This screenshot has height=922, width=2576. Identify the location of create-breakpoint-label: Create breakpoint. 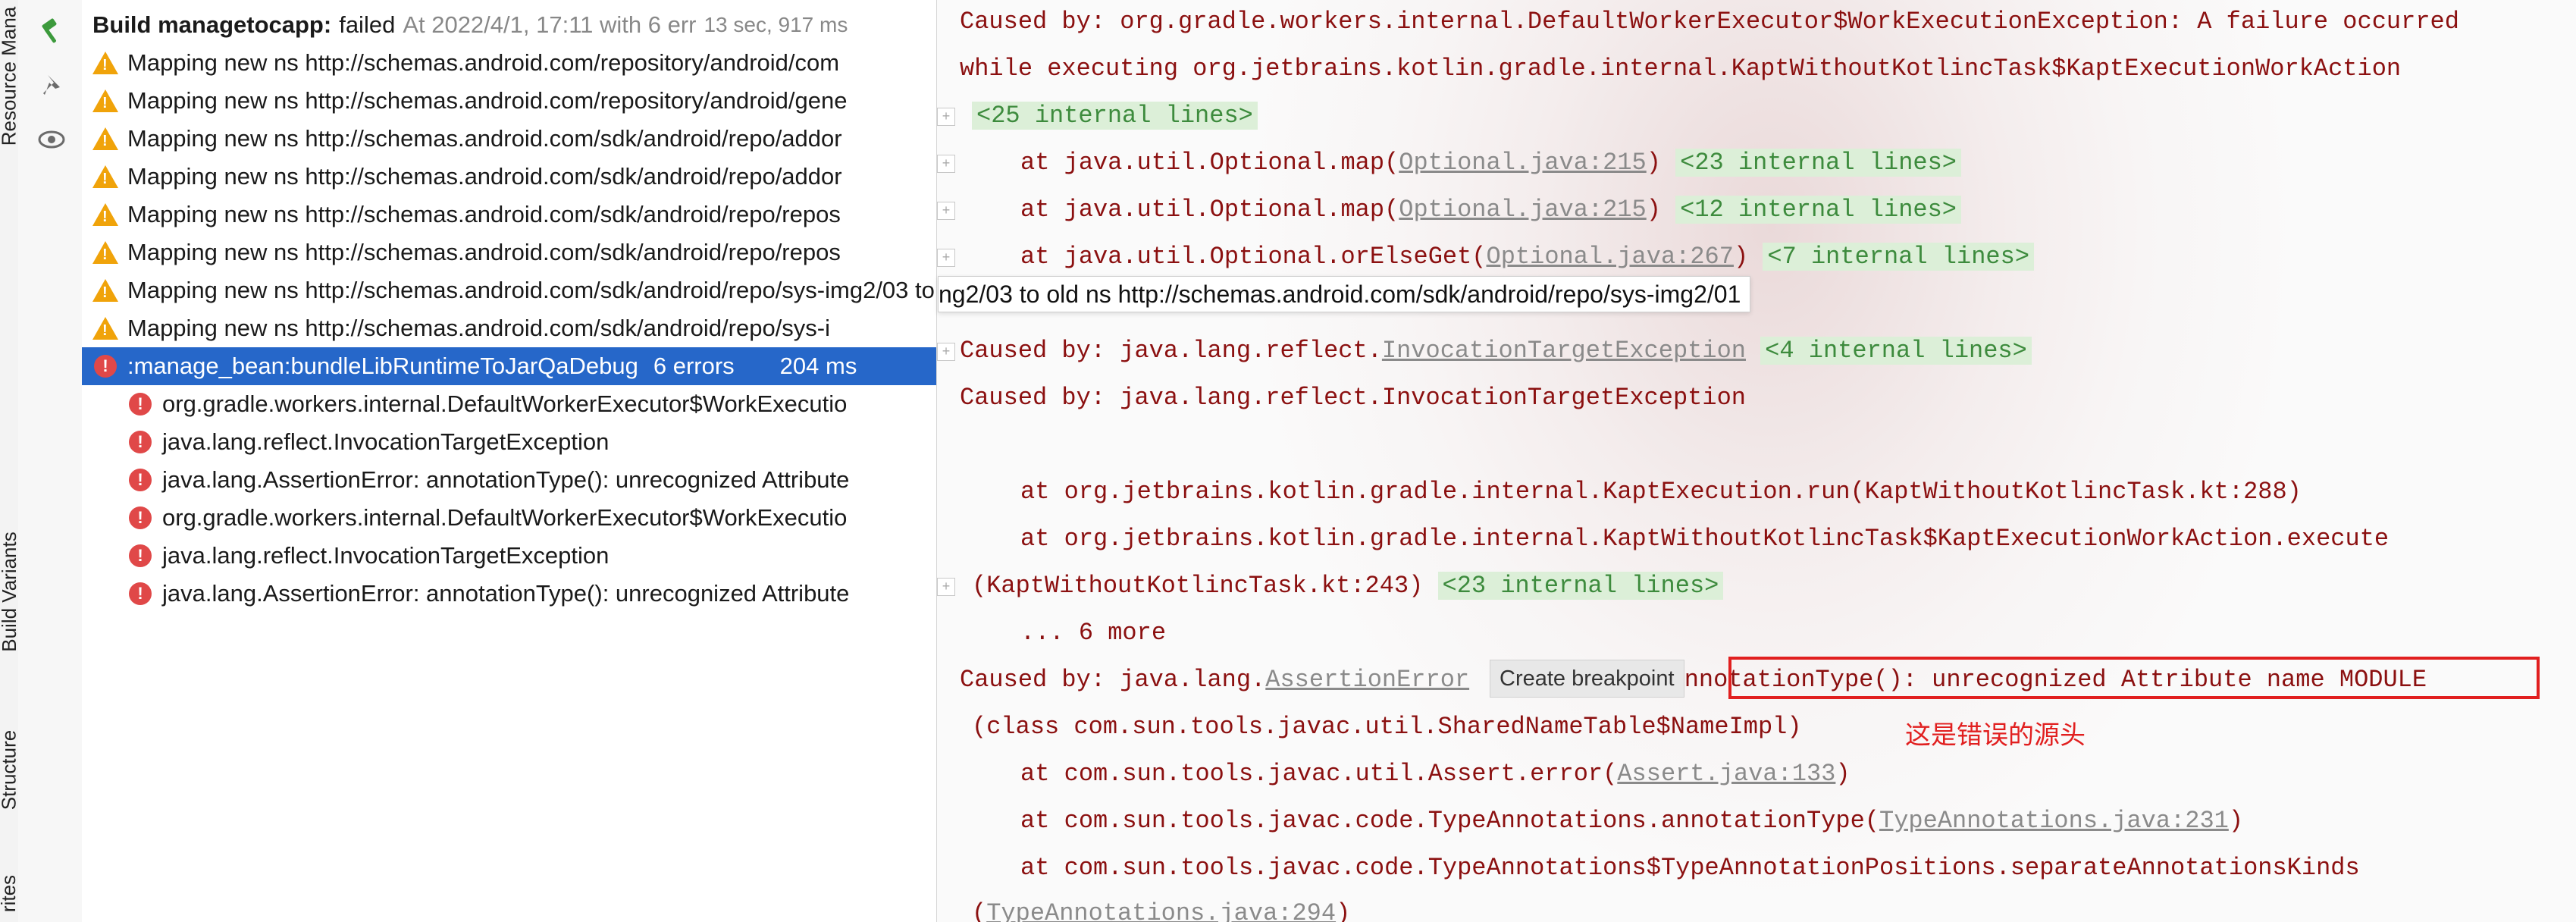
(1587, 679).